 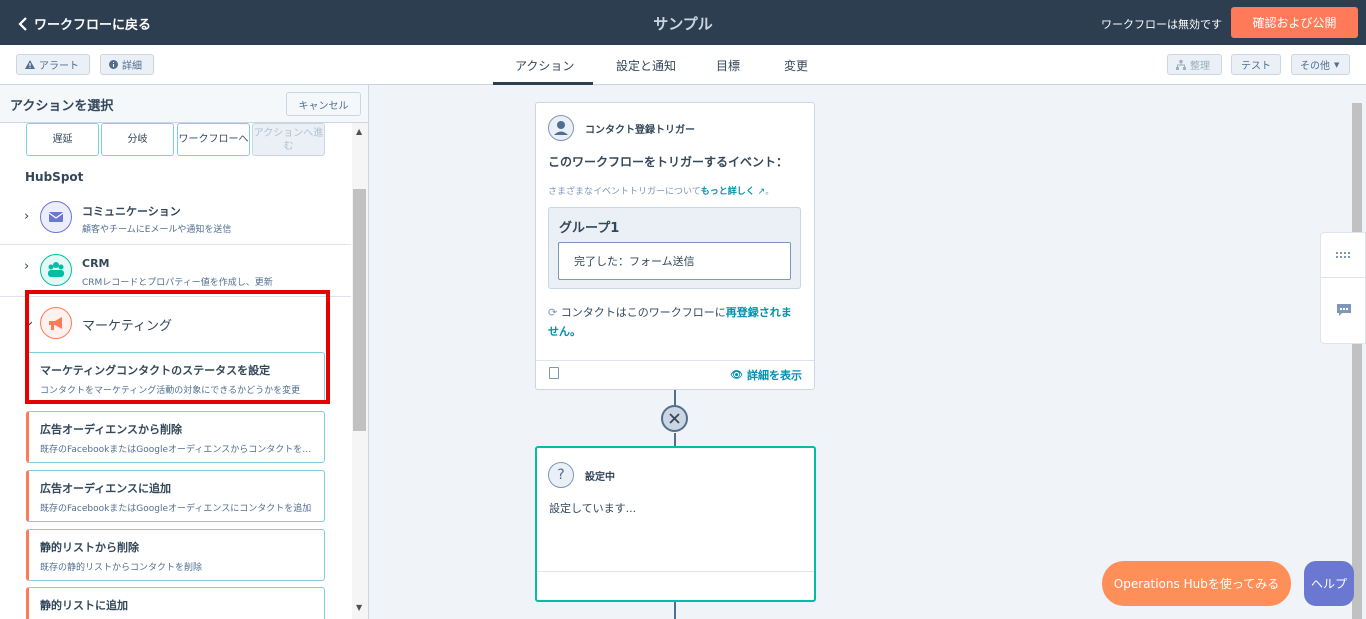 I want to click on tab-actions: アクション, so click(x=544, y=65).